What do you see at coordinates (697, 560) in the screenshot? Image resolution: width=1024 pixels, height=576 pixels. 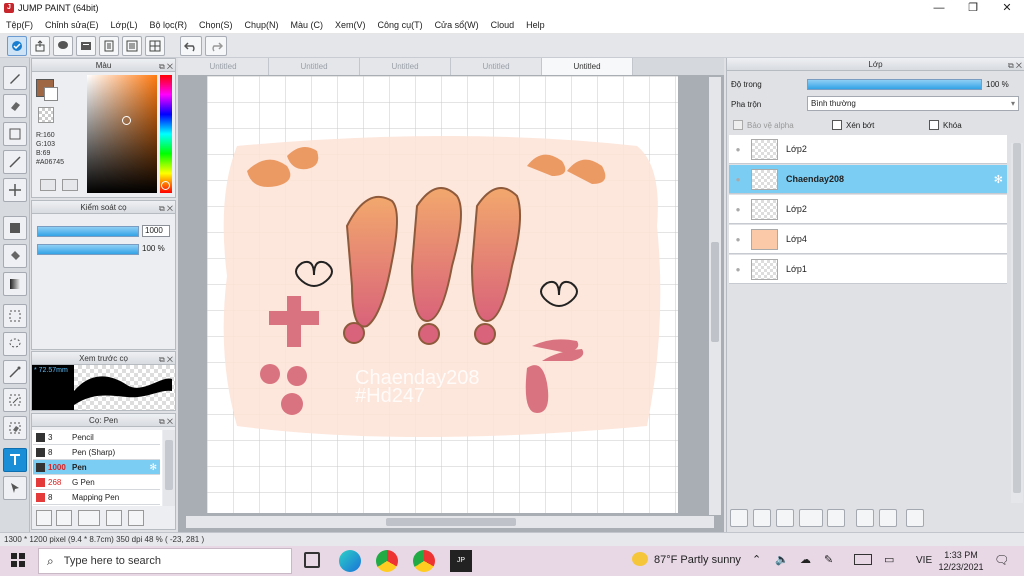 I see `weather-text: 87°F Partly sunny` at bounding box center [697, 560].